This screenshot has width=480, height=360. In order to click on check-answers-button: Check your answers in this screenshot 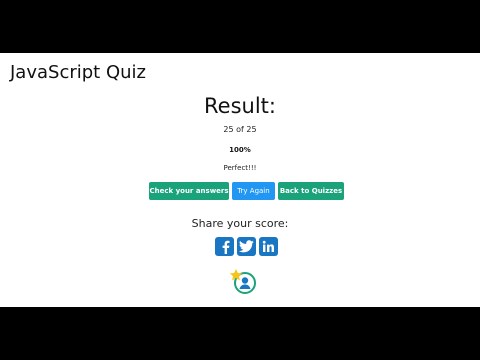, I will do `click(189, 191)`.